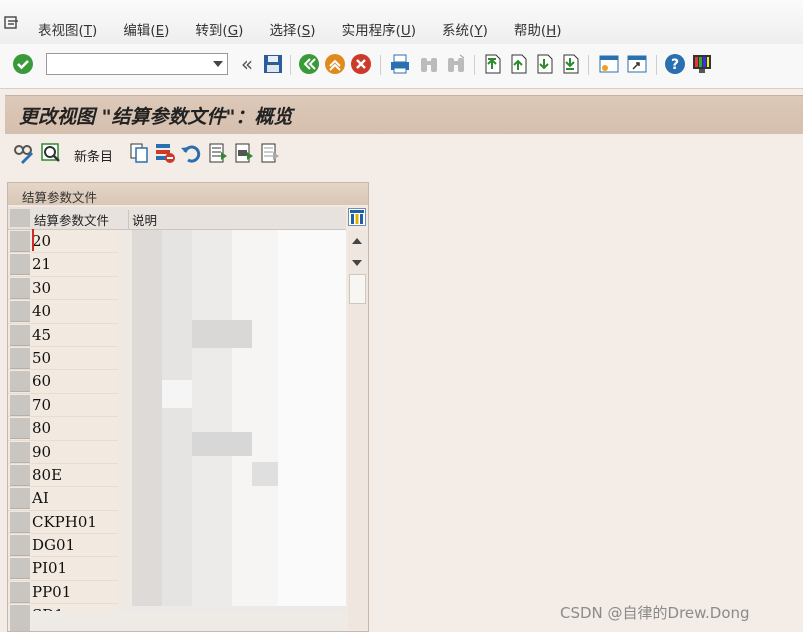  What do you see at coordinates (75, 241) in the screenshot?
I see `profile-cell: 20` at bounding box center [75, 241].